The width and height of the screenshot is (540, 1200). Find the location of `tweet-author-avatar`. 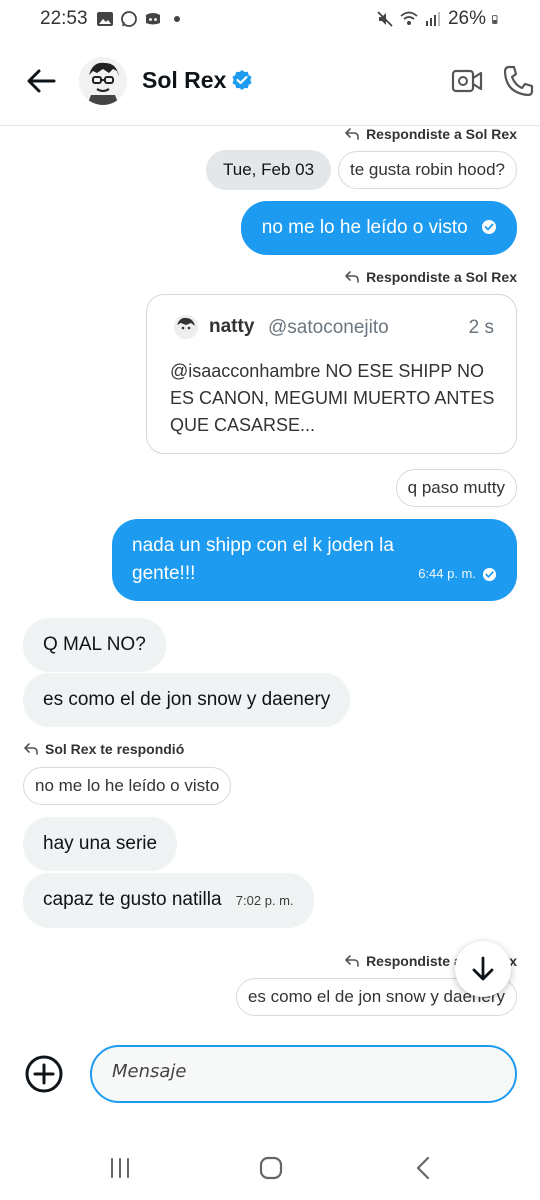

tweet-author-avatar is located at coordinates (186, 327).